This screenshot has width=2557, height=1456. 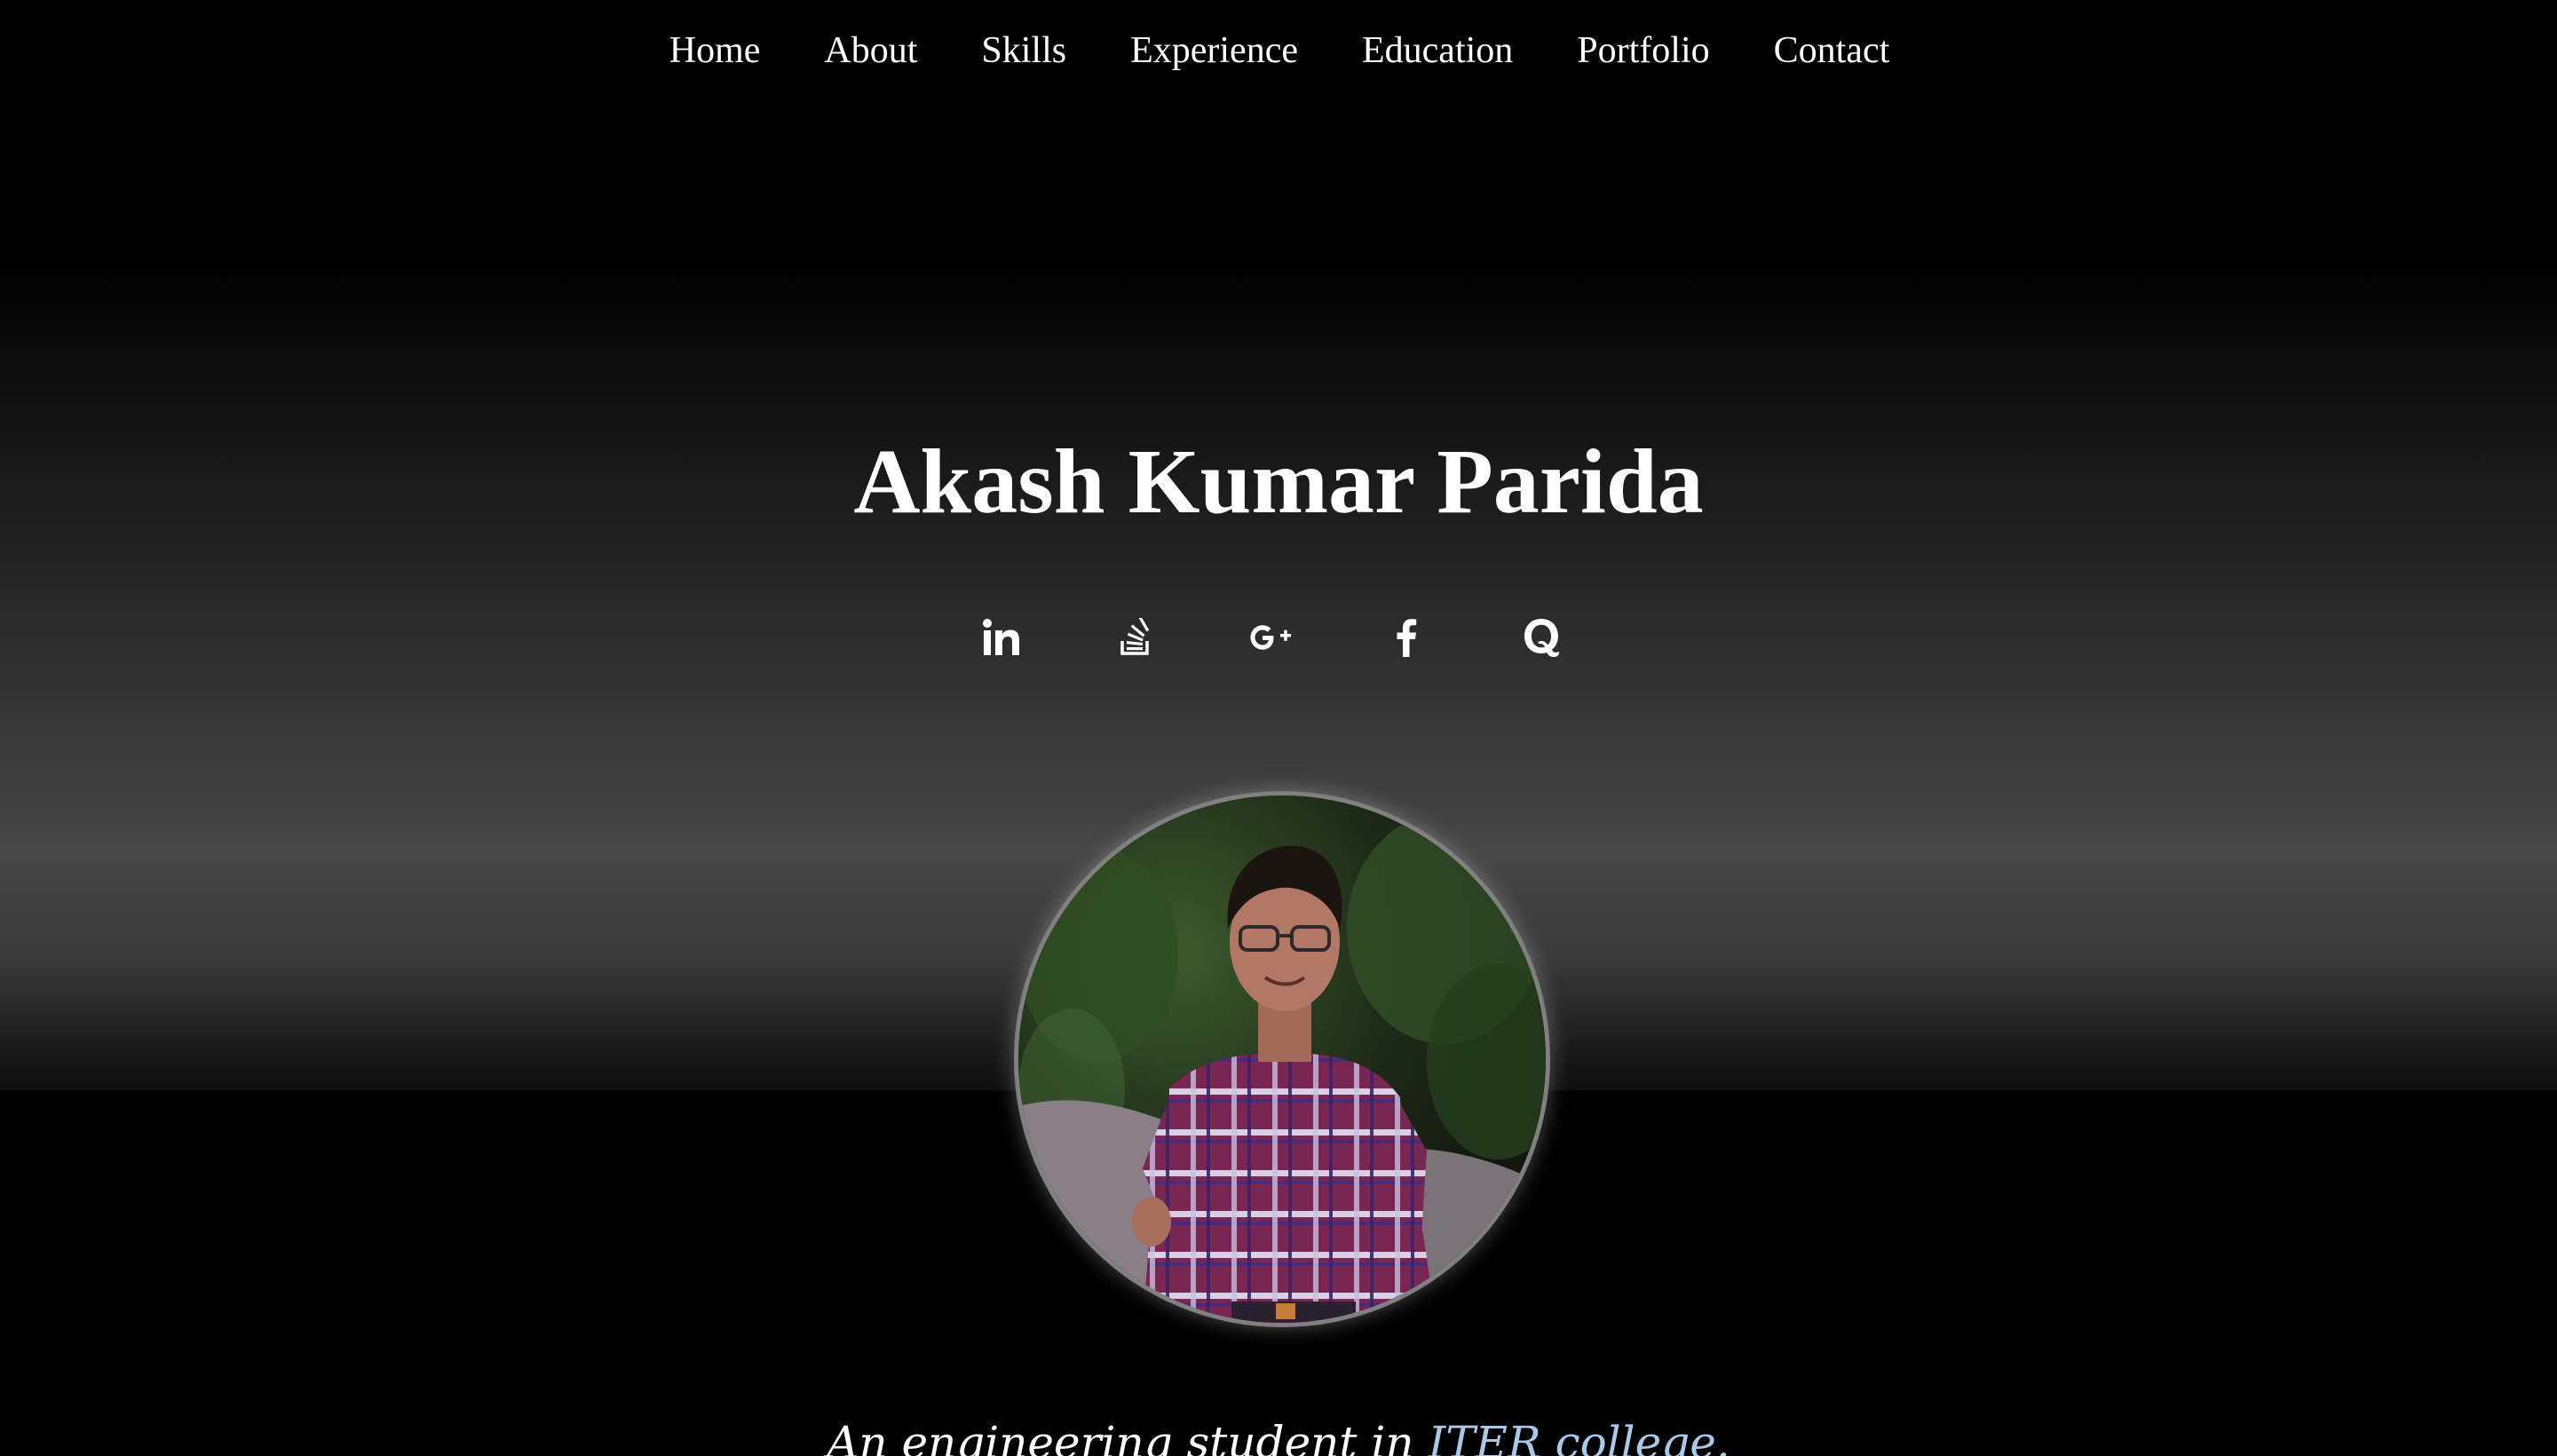 I want to click on linkedin-icon, so click(x=1001, y=637).